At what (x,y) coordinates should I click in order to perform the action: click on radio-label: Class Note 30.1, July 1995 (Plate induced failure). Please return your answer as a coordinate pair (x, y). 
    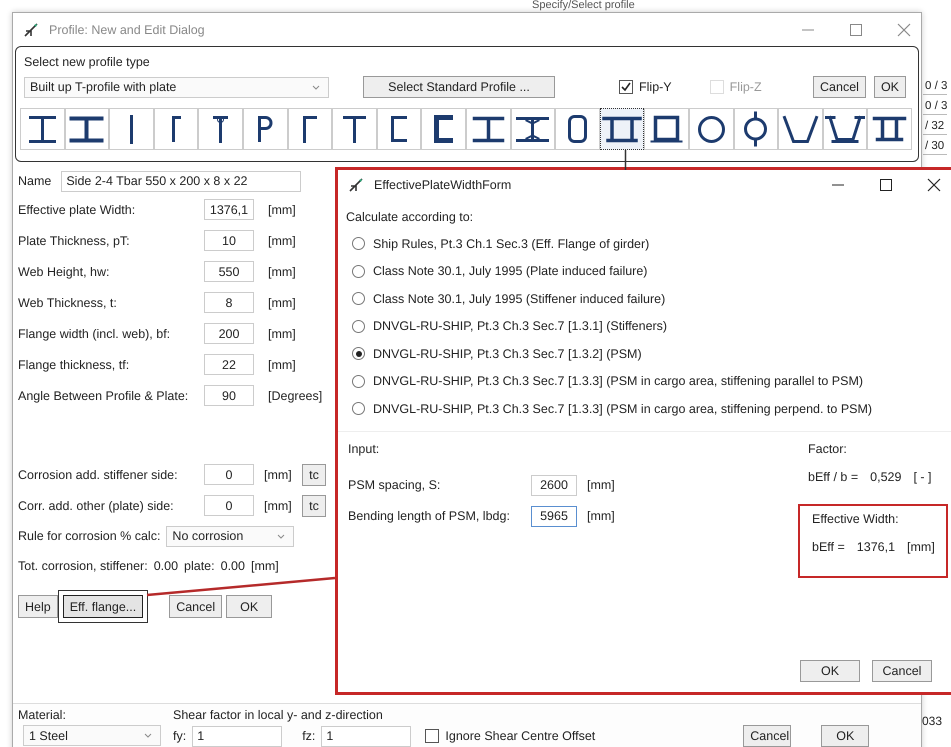
    Looking at the image, I should click on (510, 271).